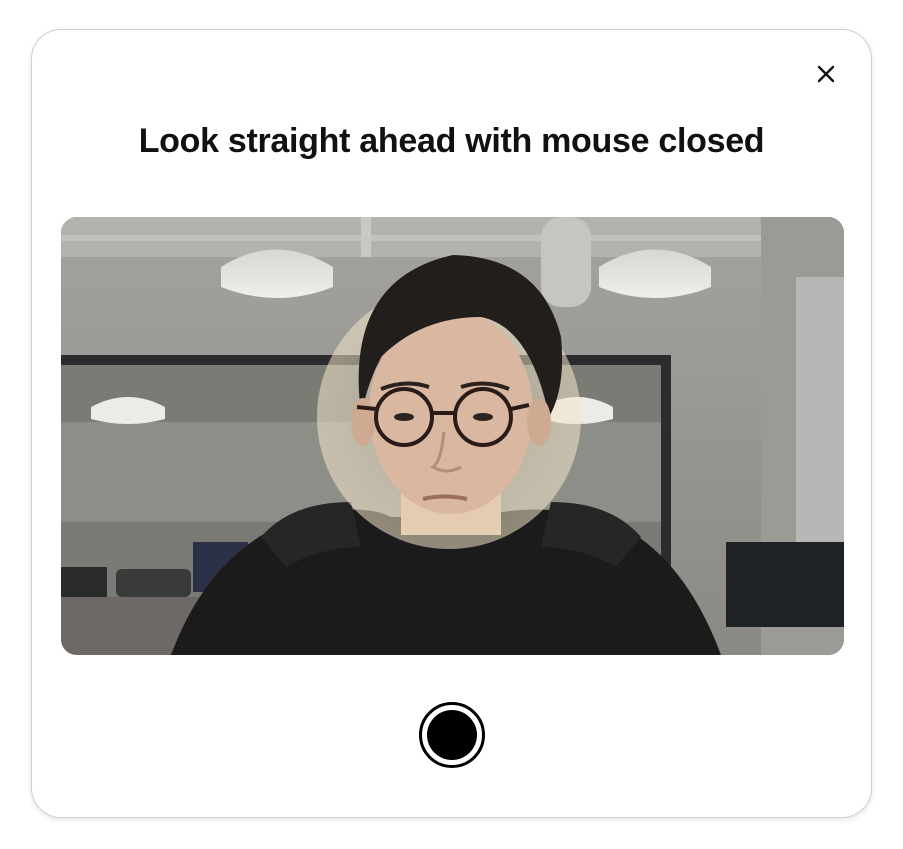 The image size is (903, 849). I want to click on close-button, so click(826, 74).